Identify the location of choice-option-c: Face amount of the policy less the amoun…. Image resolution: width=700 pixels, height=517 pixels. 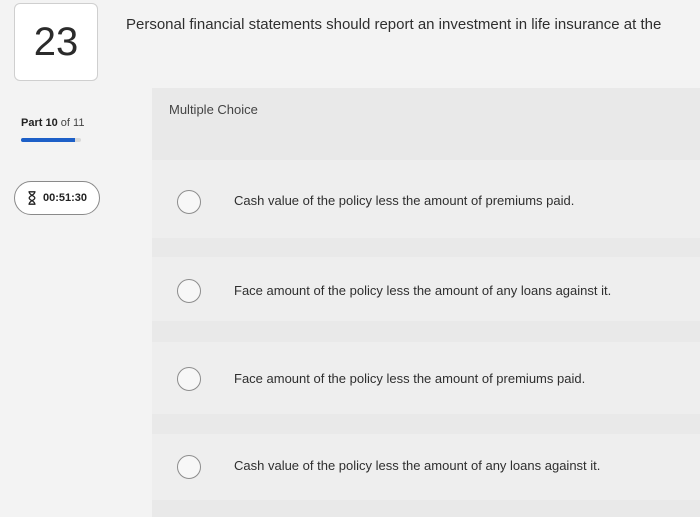
(426, 378).